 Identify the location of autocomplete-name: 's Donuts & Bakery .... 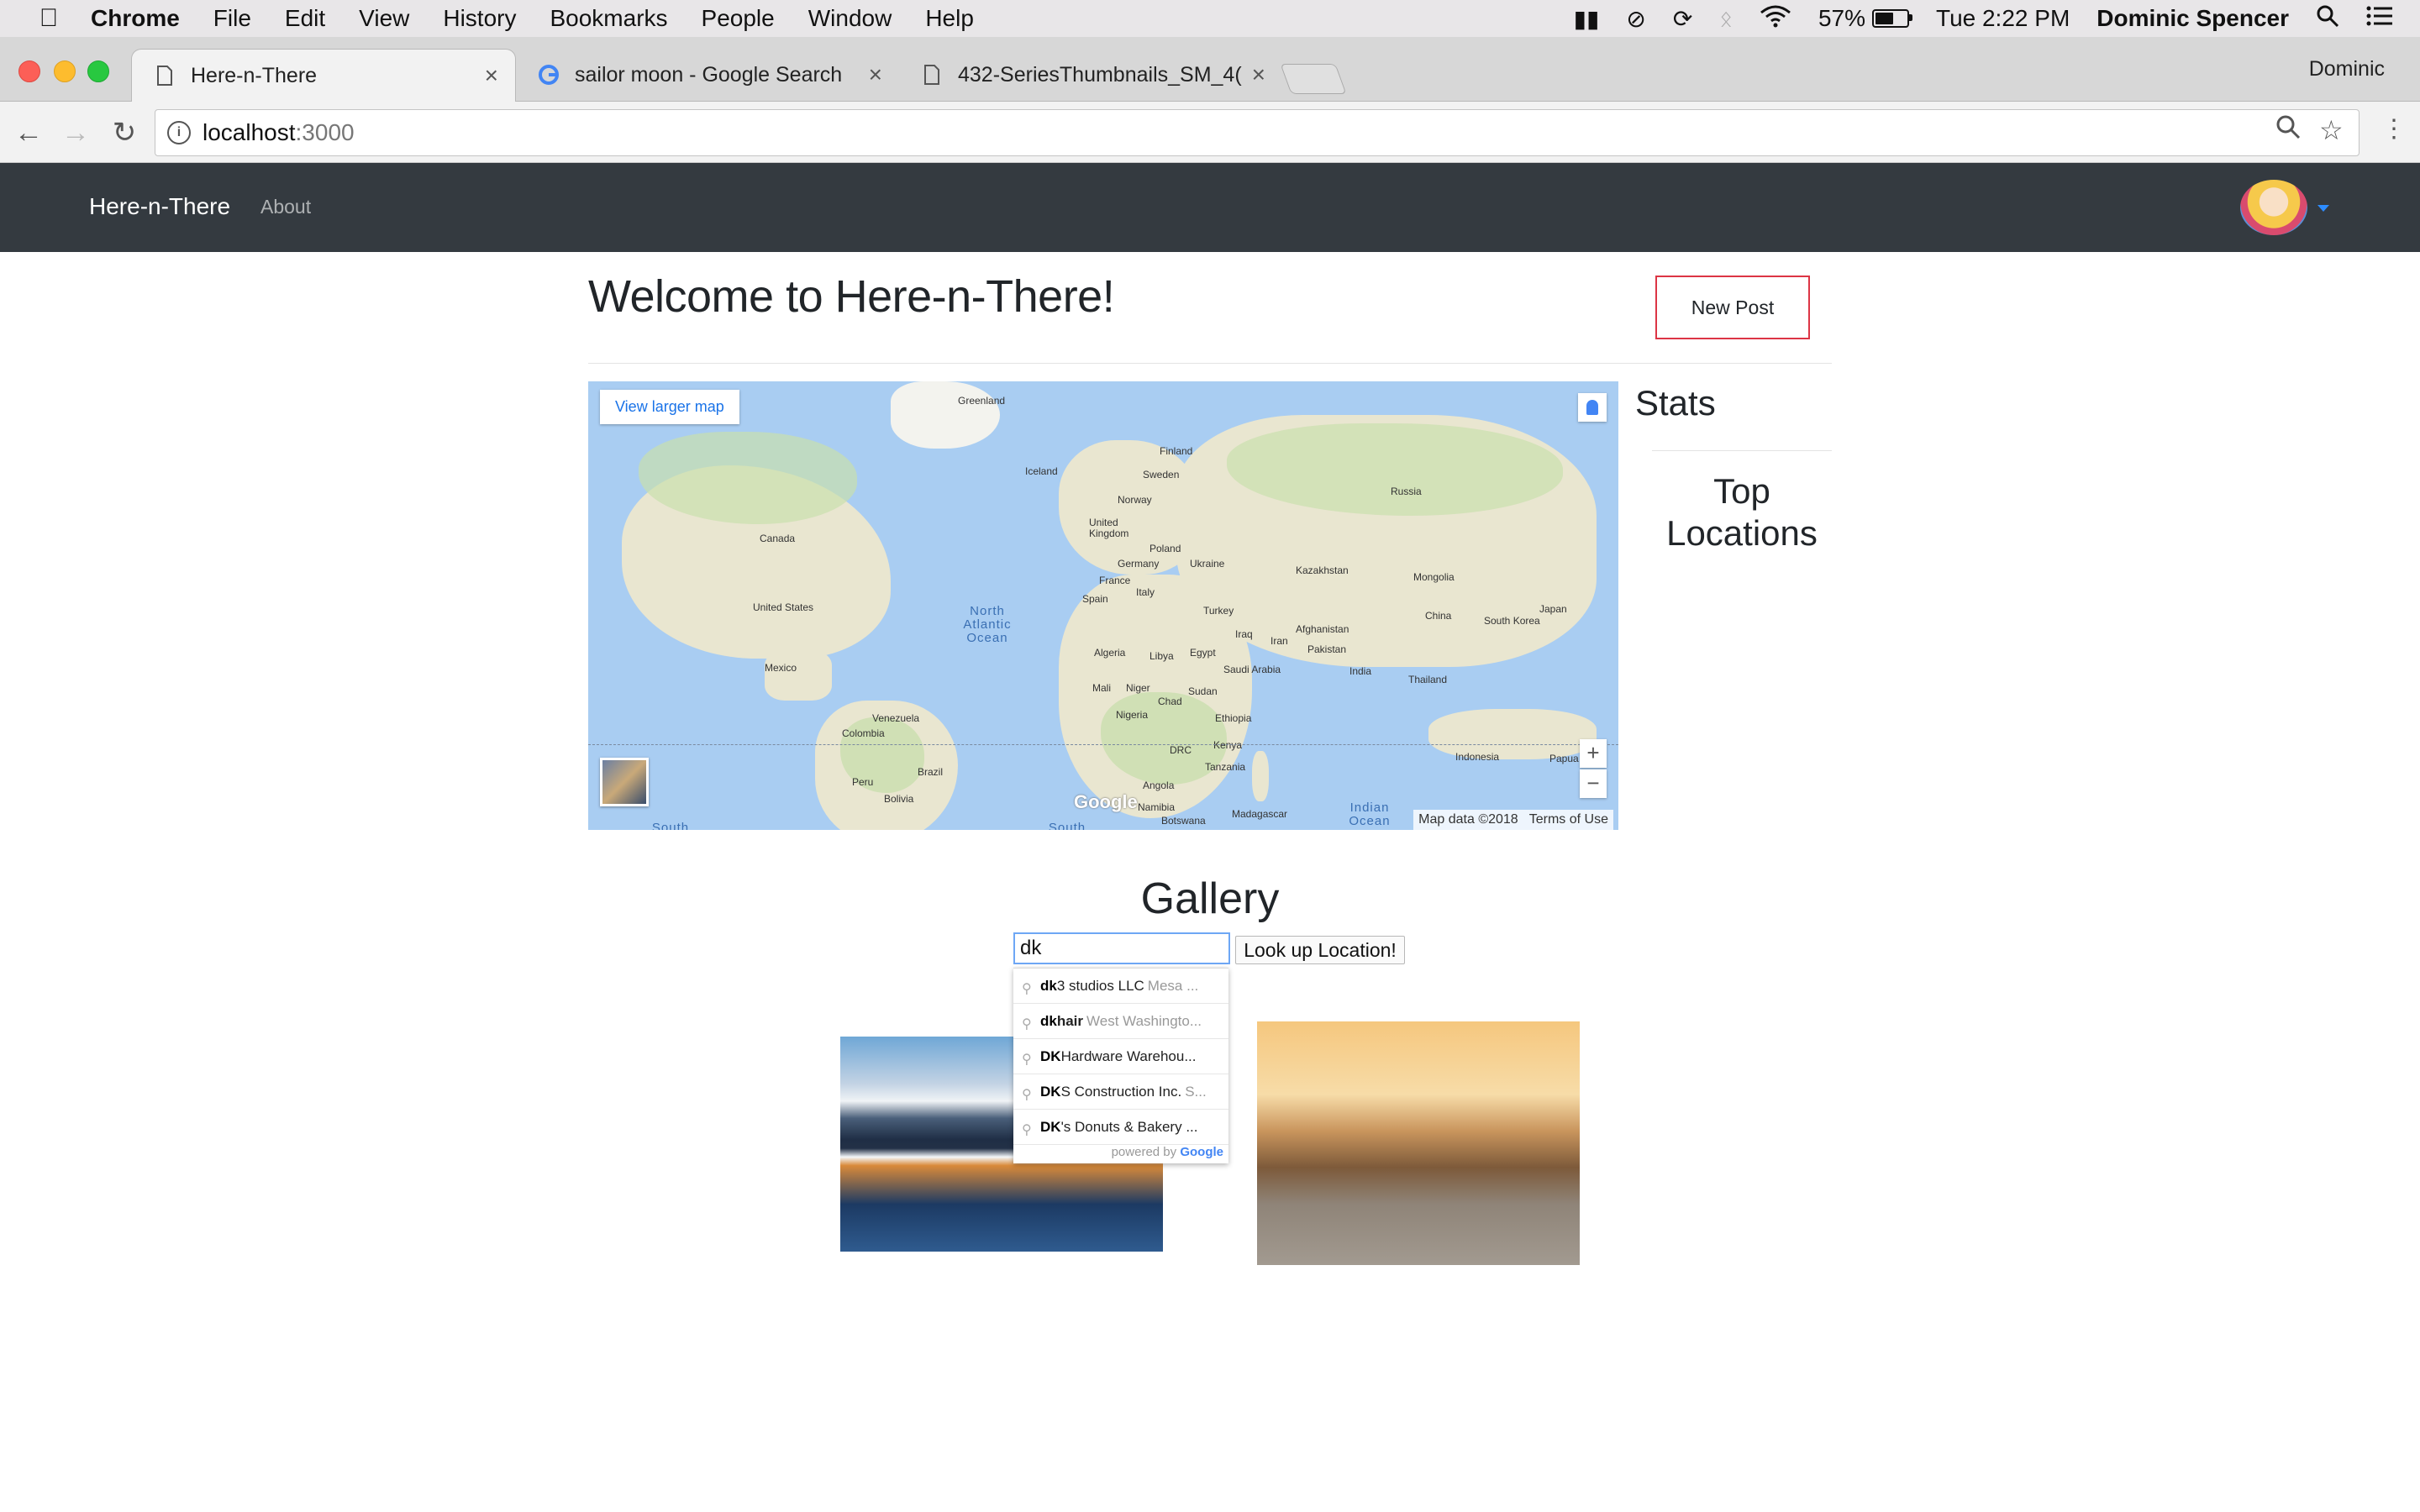
(1129, 1126).